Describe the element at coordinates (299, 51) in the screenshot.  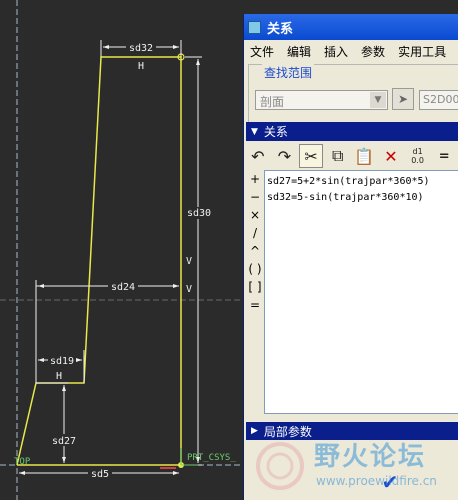
I see `menu-edit: 编辑` at that location.